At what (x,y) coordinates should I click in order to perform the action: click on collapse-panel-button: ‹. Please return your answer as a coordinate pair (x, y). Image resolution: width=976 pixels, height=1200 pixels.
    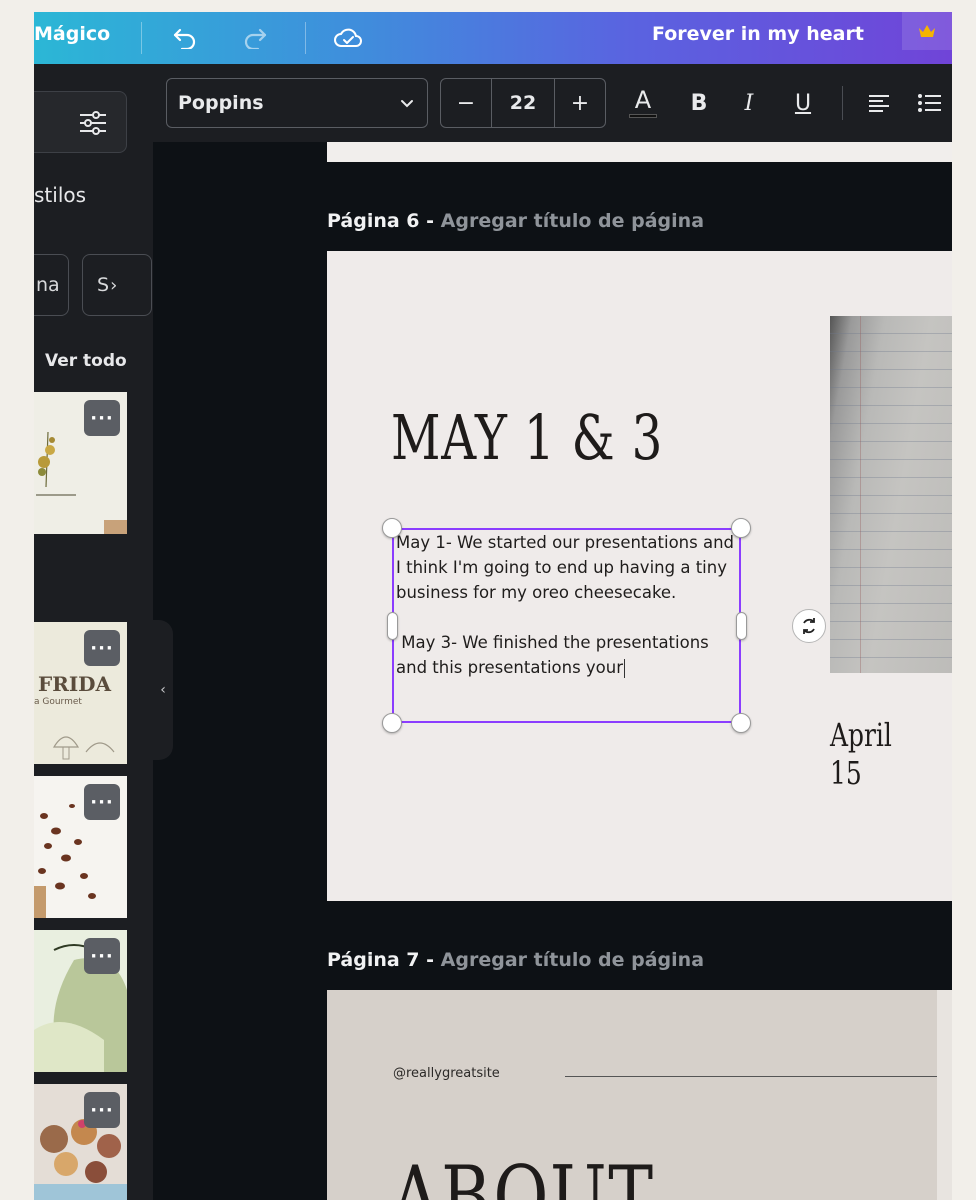
    Looking at the image, I should click on (163, 690).